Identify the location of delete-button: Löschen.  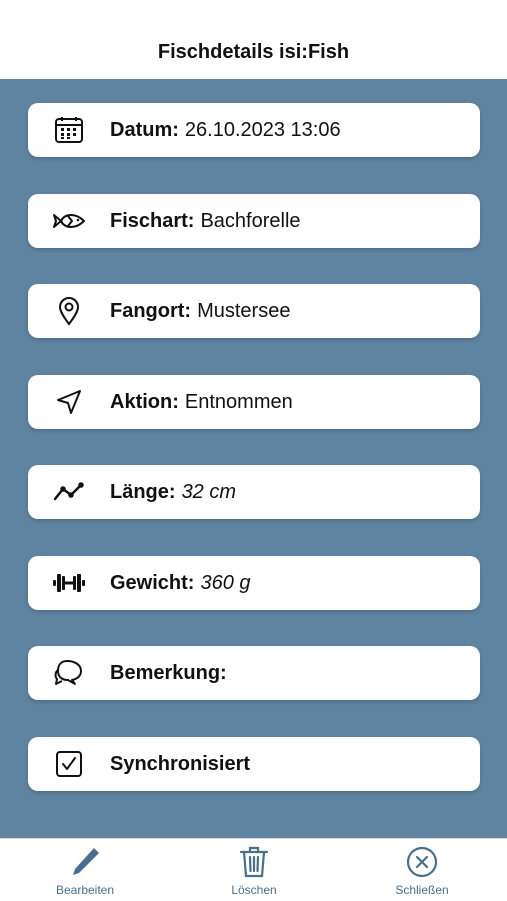
(254, 870).